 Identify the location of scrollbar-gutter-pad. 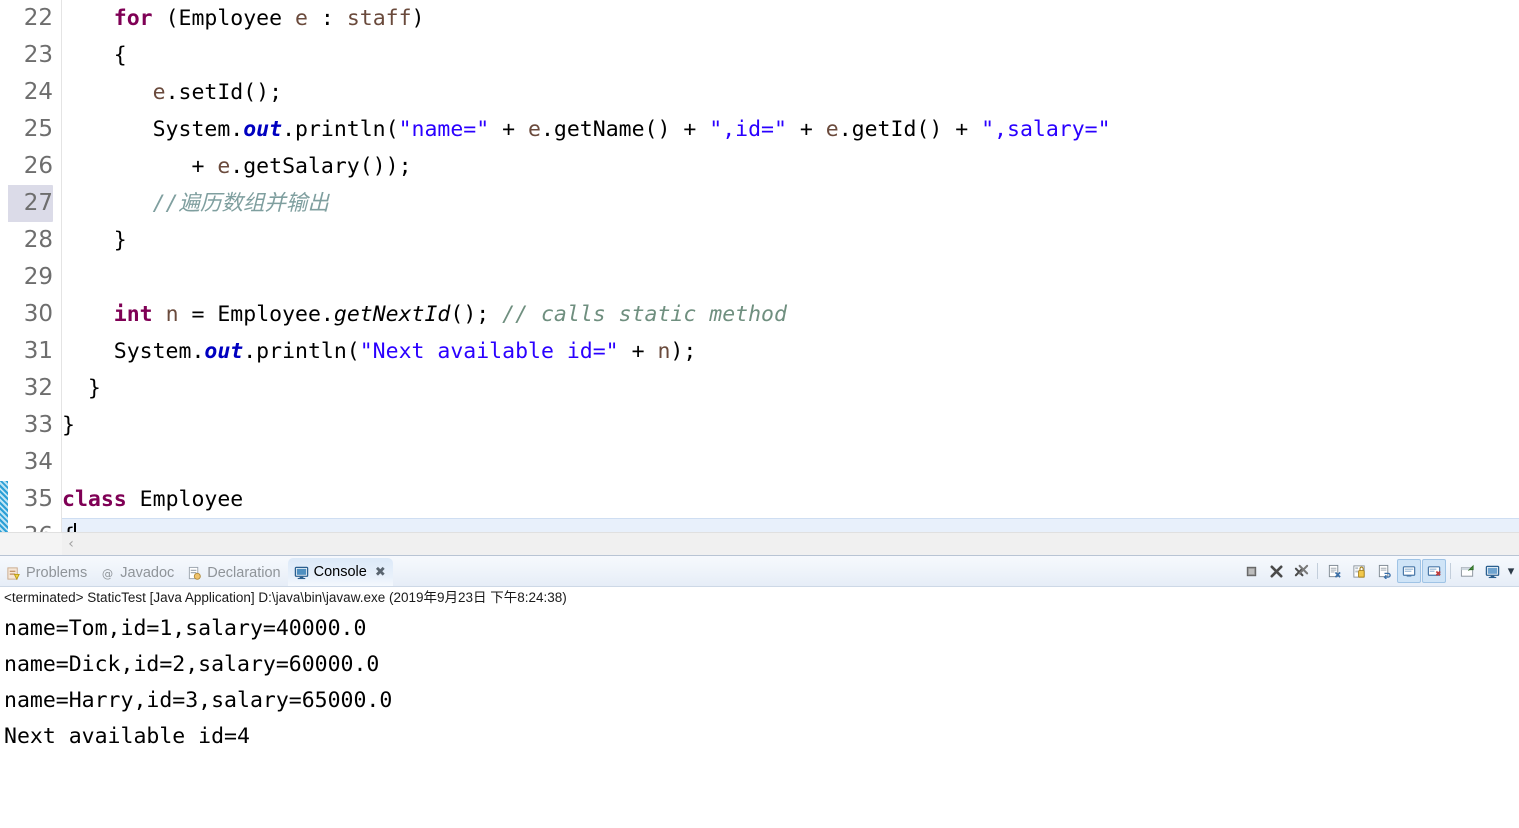
(31, 544).